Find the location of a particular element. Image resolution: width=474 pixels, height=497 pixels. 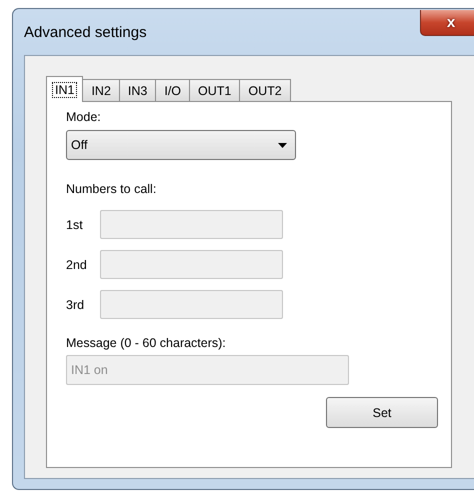

tab: IN2 is located at coordinates (101, 90).